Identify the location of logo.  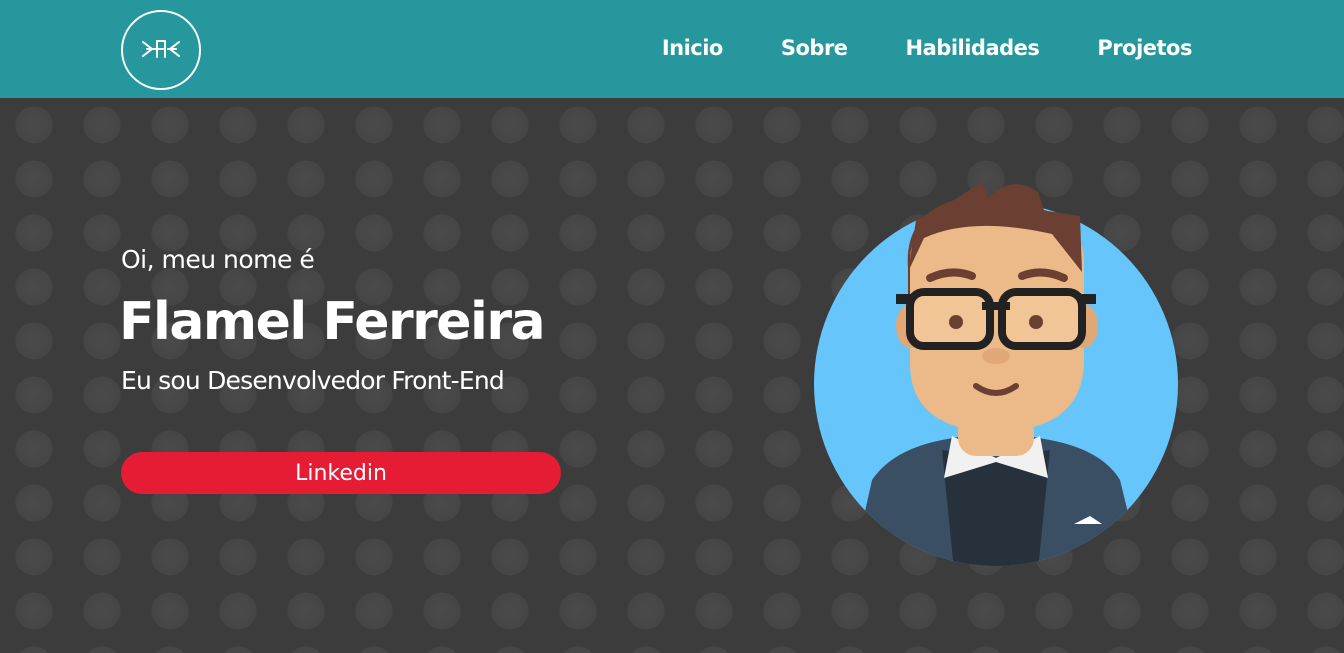
(161, 50).